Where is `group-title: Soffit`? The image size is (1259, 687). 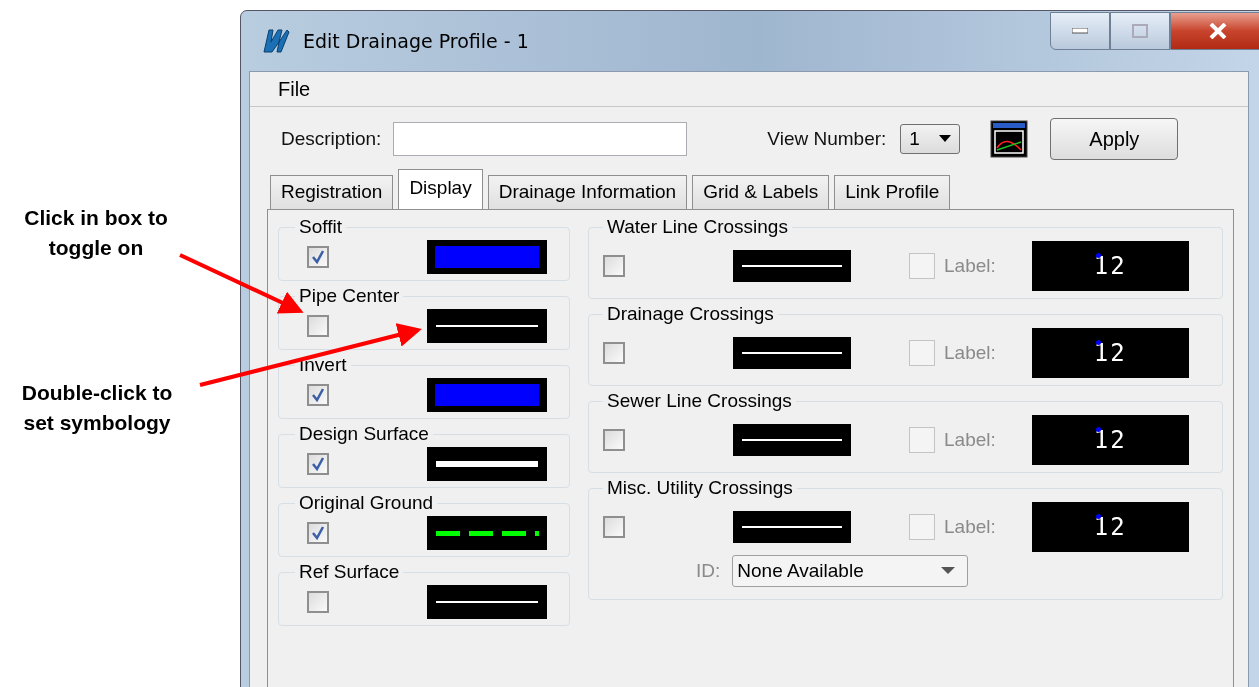
group-title: Soffit is located at coordinates (320, 227).